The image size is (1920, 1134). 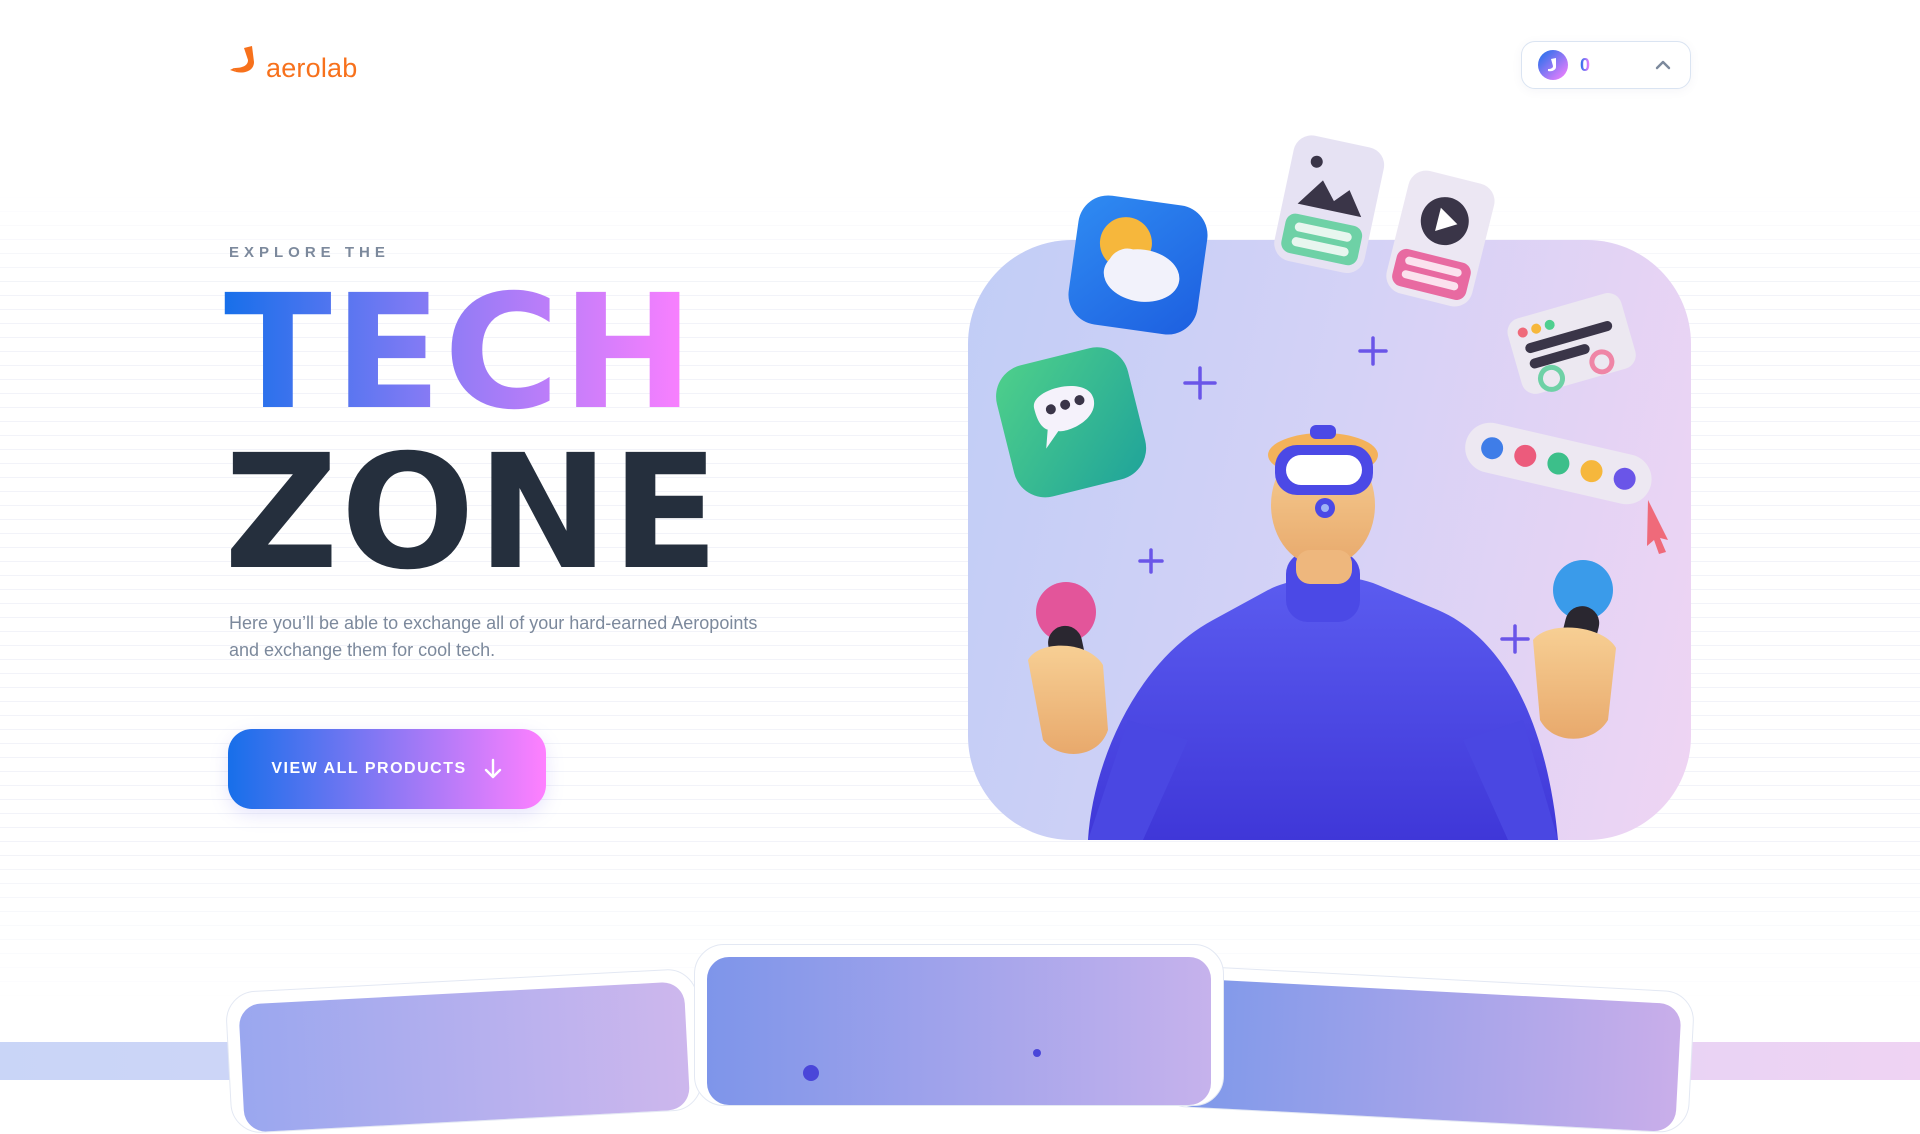 I want to click on product-card-left-image, so click(x=464, y=1057).